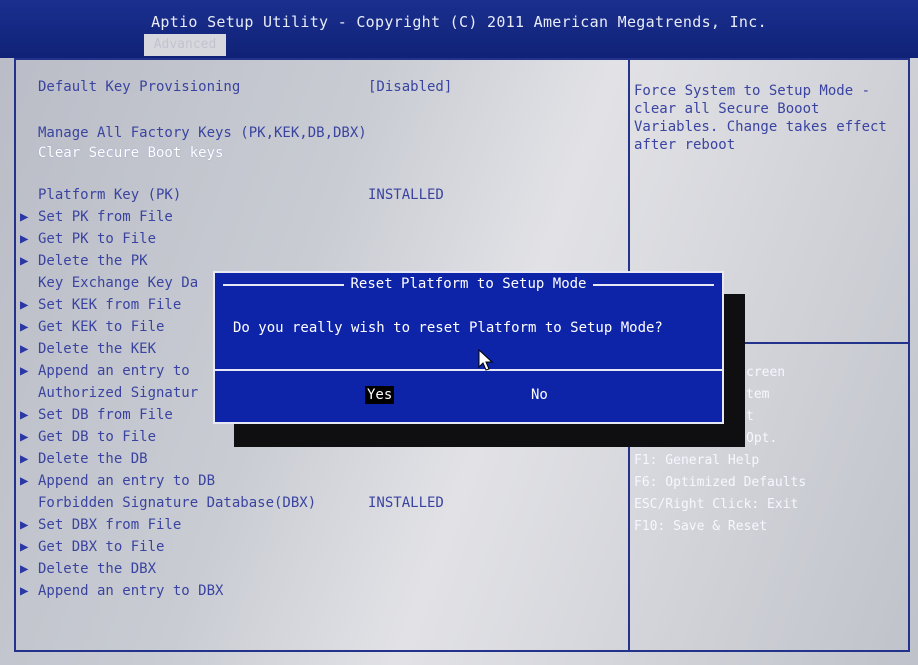 This screenshot has width=918, height=665. What do you see at coordinates (766, 372) in the screenshot?
I see `key-hint-partial-1: creen` at bounding box center [766, 372].